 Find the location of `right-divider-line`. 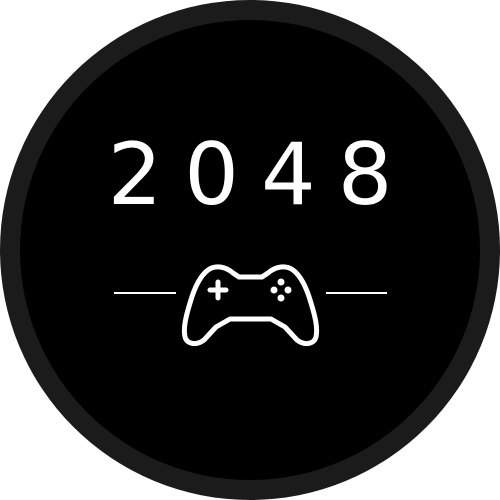

right-divider-line is located at coordinates (356, 293).